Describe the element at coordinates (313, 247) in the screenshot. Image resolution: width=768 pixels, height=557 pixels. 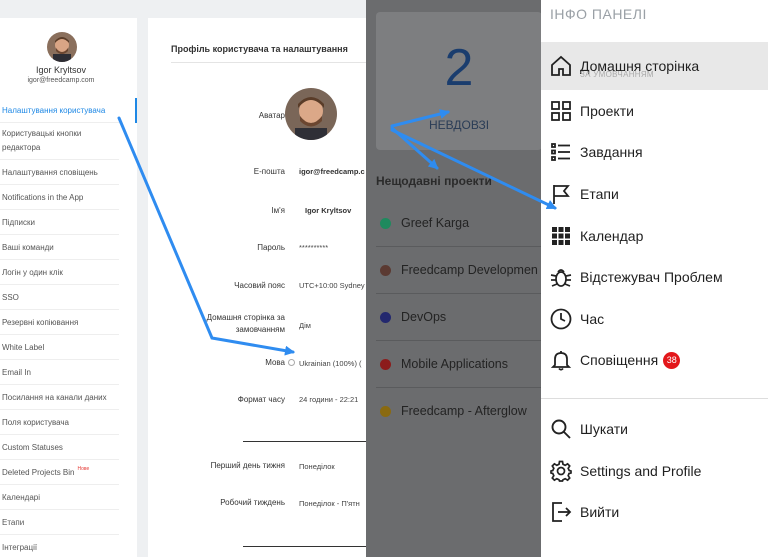
I see `password-field: **********` at that location.